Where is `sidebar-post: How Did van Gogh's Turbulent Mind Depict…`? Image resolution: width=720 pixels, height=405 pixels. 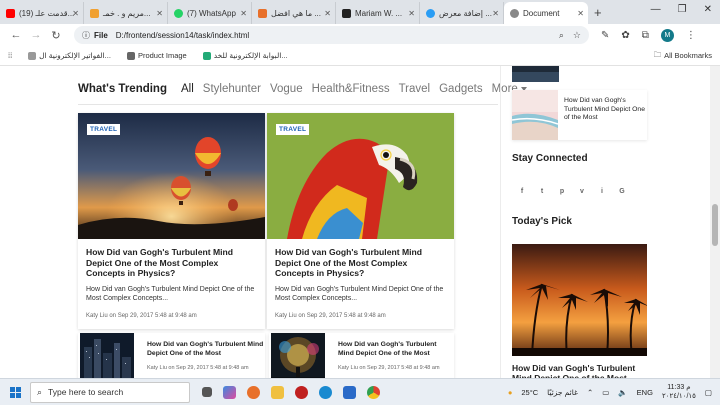 sidebar-post: How Did van Gogh's Turbulent Mind Depict… is located at coordinates (579, 115).